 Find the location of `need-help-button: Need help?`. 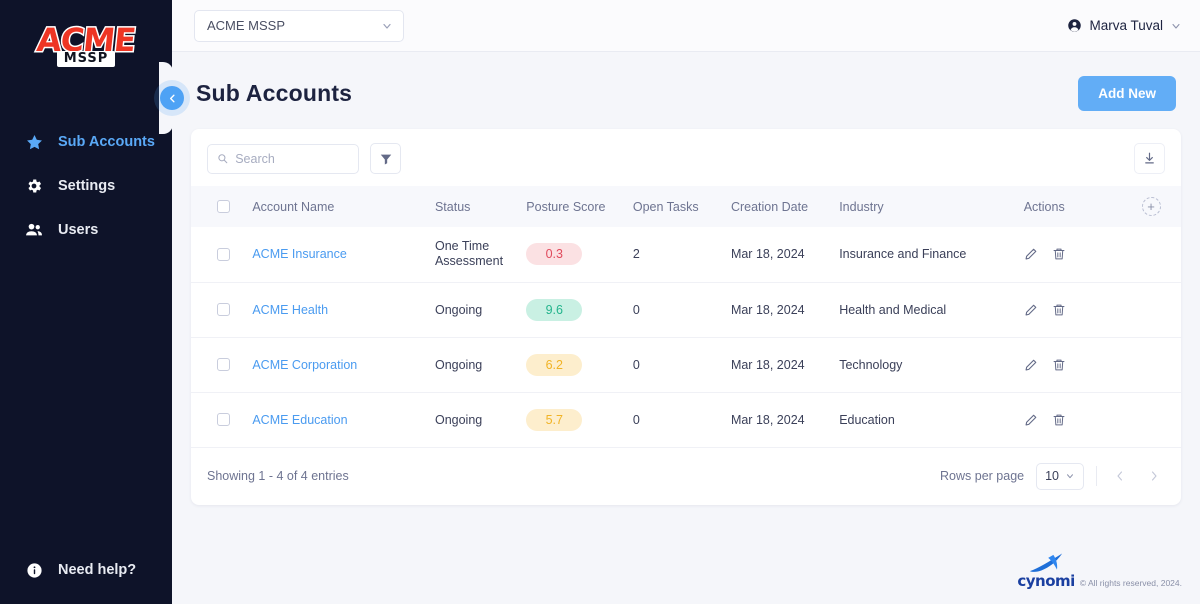

need-help-button: Need help? is located at coordinates (86, 570).